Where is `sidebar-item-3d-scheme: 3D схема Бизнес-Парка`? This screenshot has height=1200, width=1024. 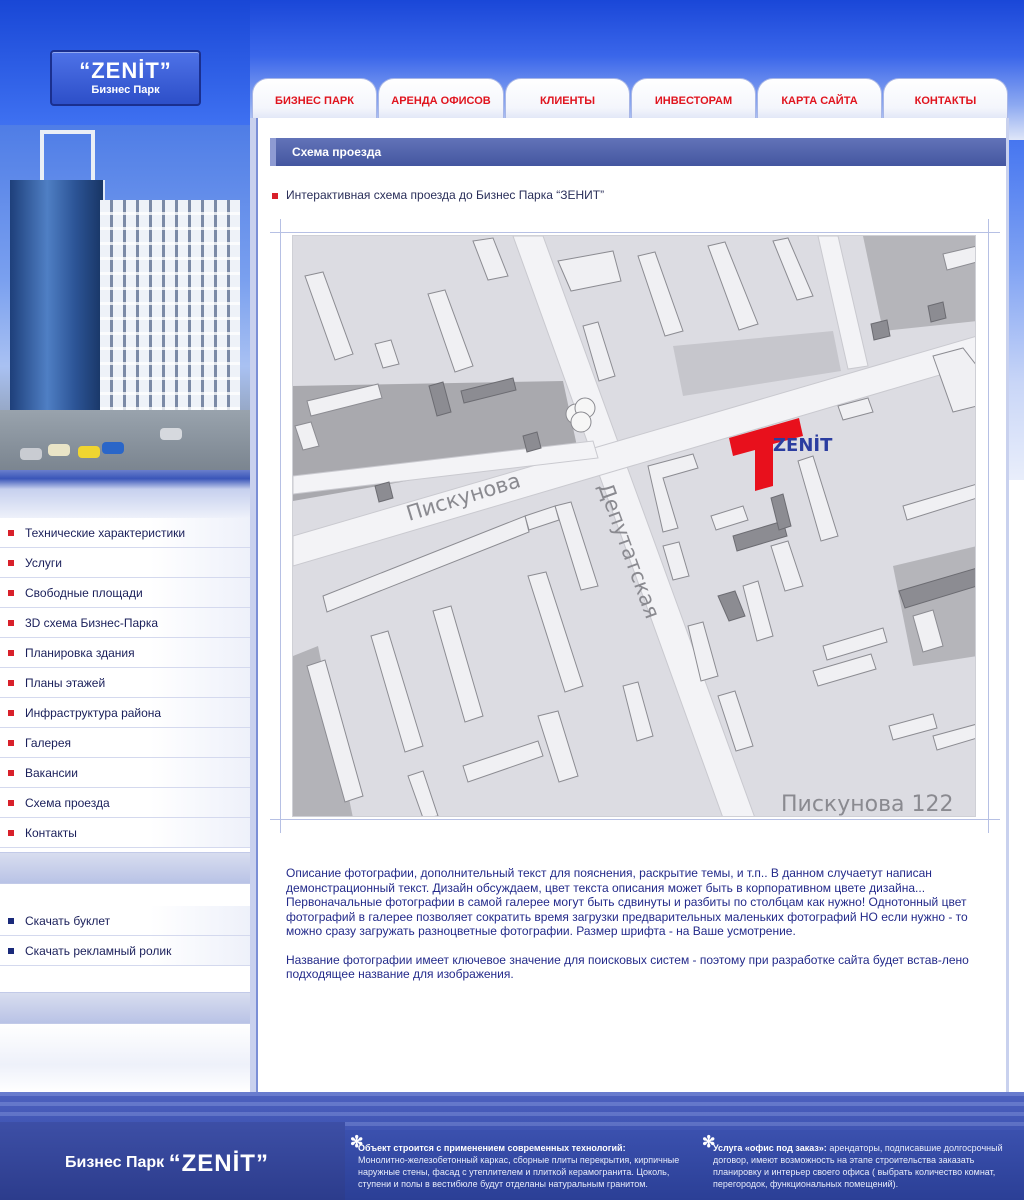 sidebar-item-3d-scheme: 3D схема Бизнес-Парка is located at coordinates (125, 623).